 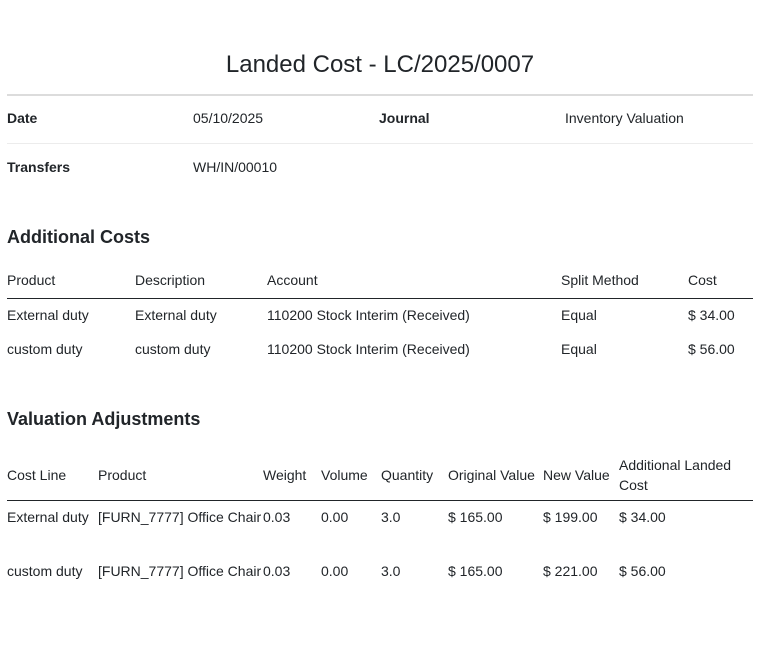 What do you see at coordinates (495, 476) in the screenshot?
I see `column-header: Original Value` at bounding box center [495, 476].